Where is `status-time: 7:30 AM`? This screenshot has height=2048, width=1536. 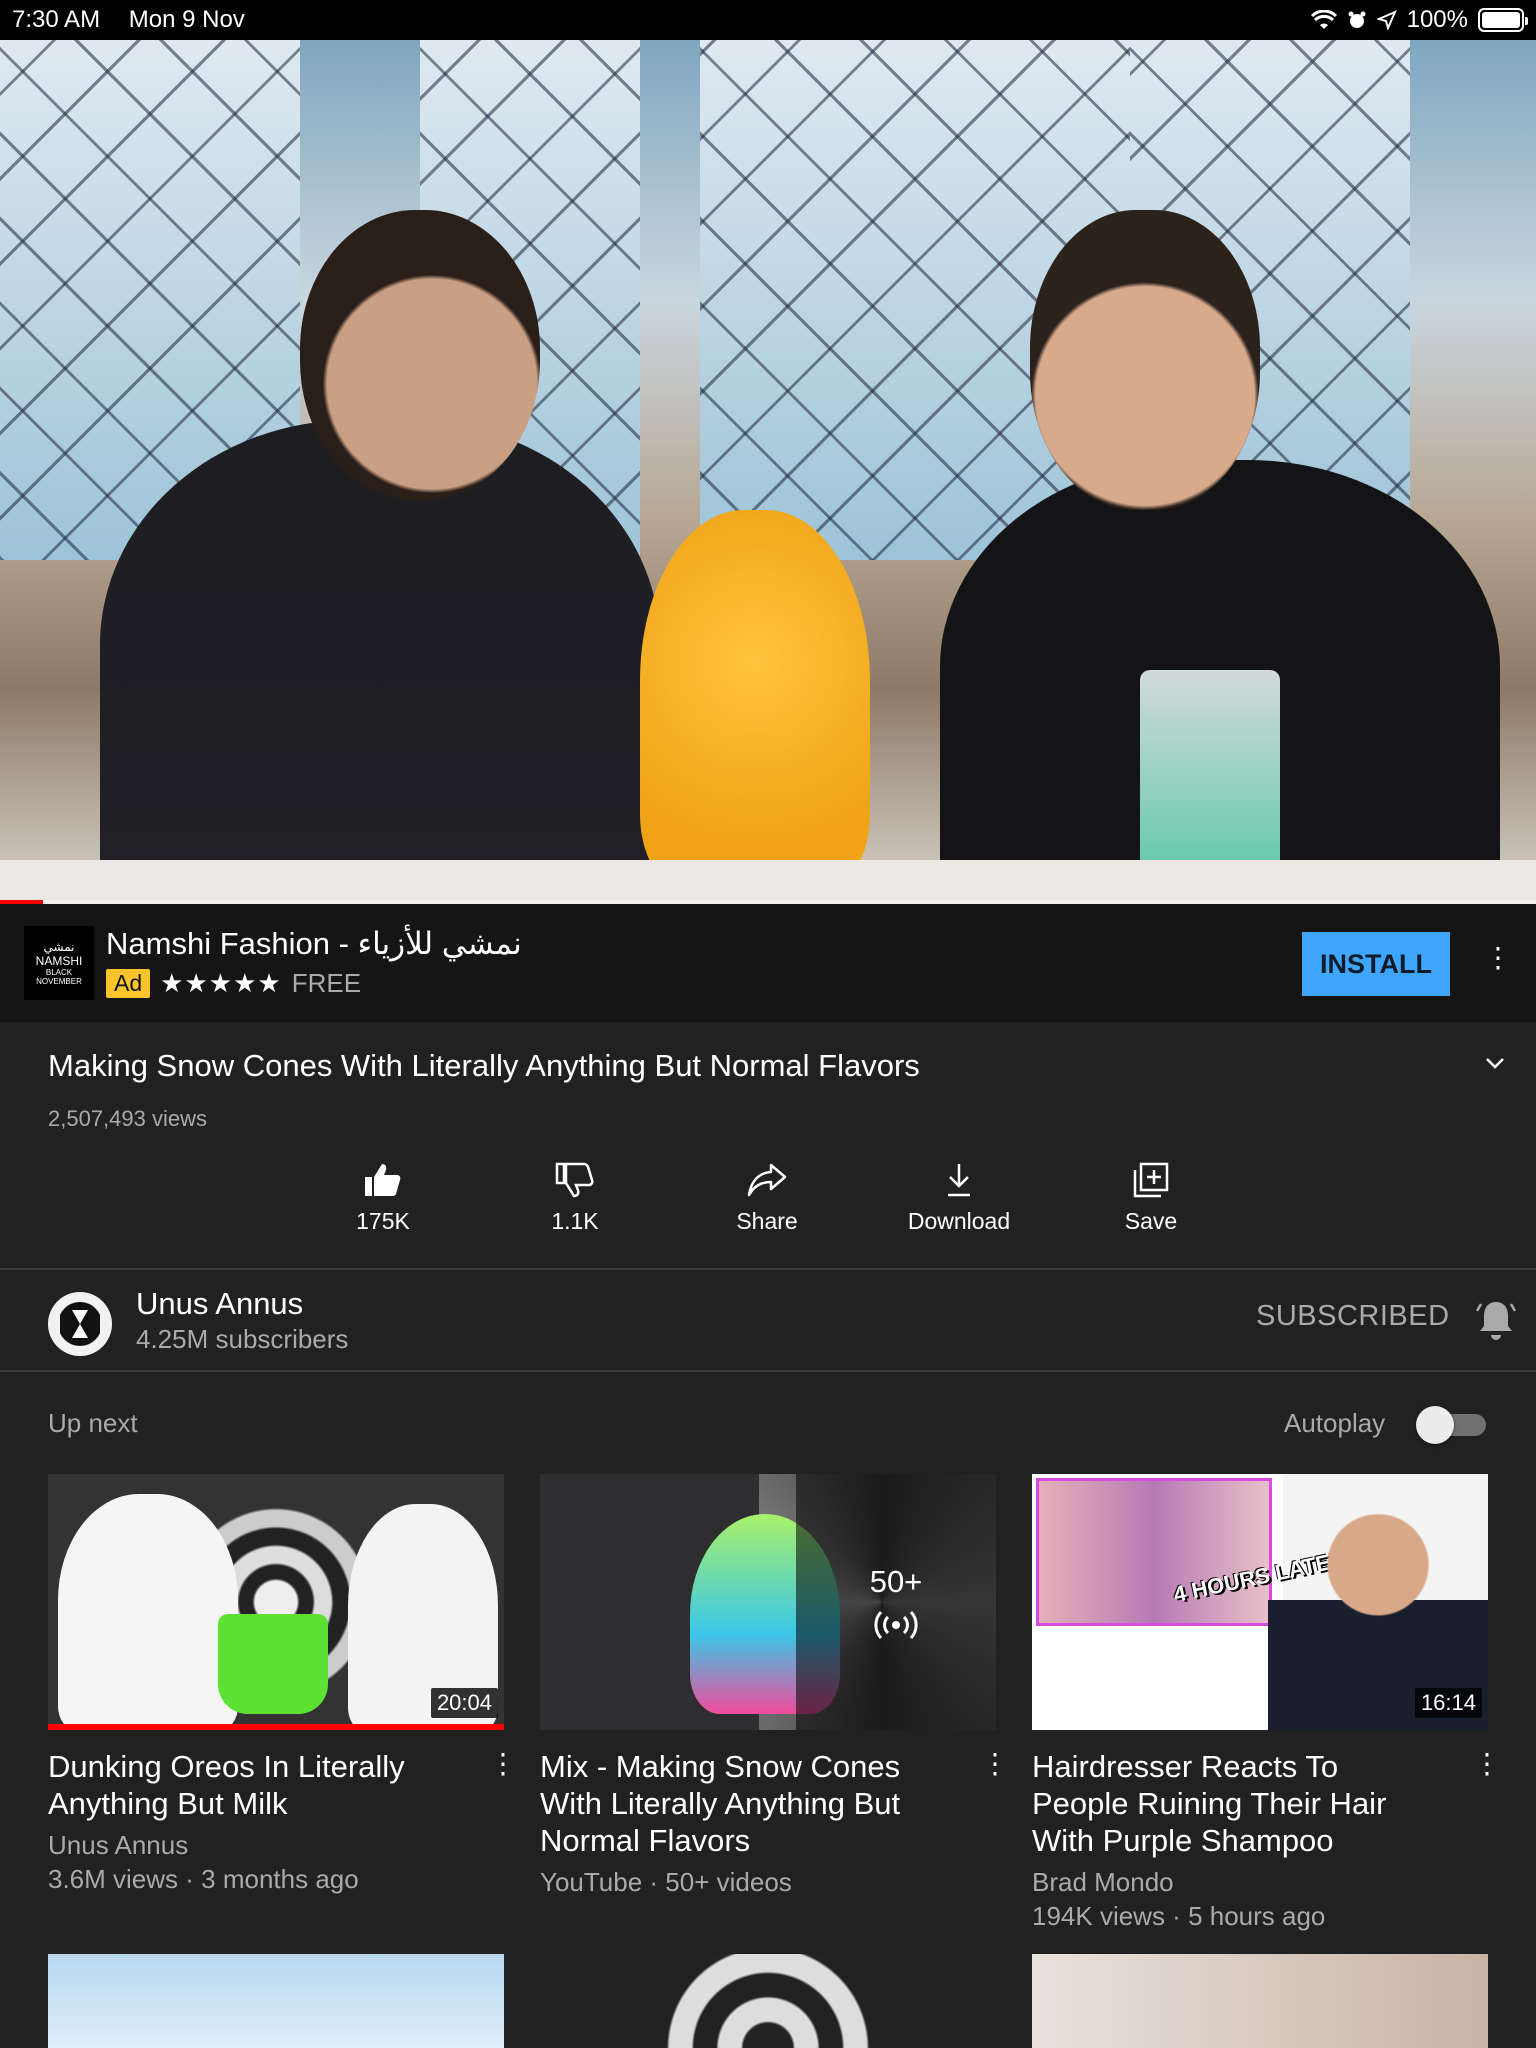
status-time: 7:30 AM is located at coordinates (56, 19).